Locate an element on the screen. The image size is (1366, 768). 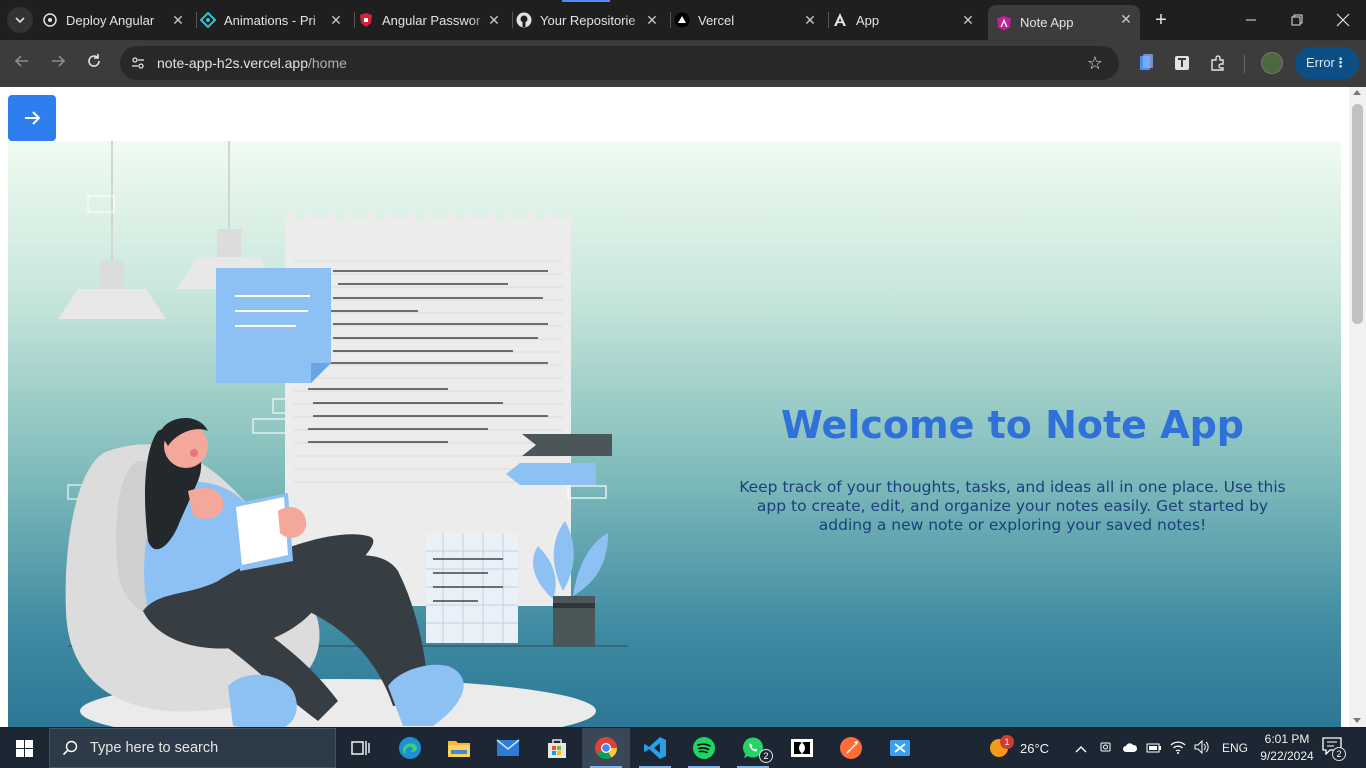
tab-search-button is located at coordinates (20, 20).